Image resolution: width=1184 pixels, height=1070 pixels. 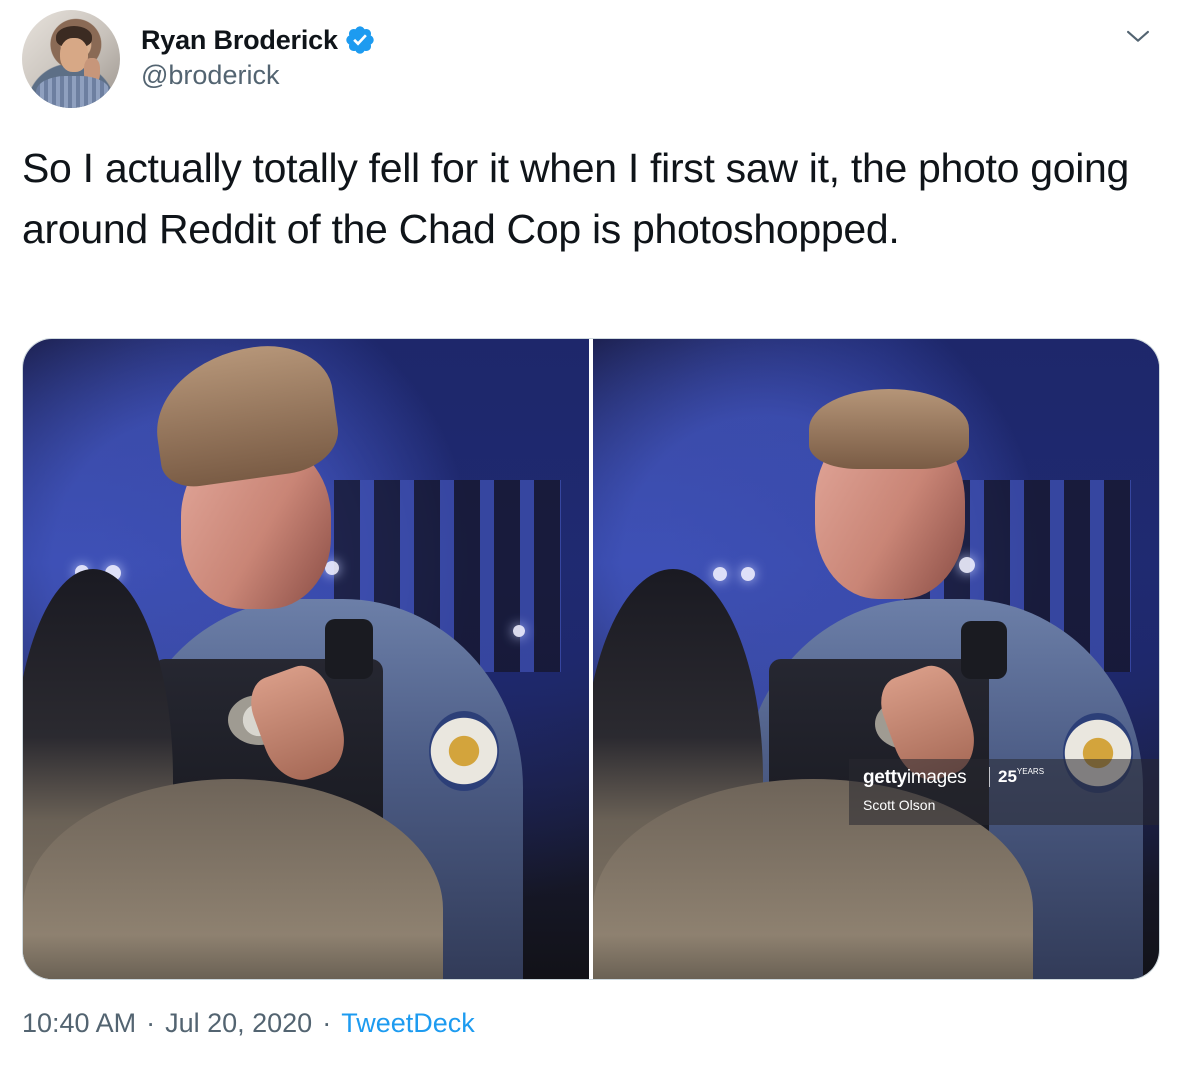 I want to click on author-name-row: Ryan Broderick, so click(x=258, y=40).